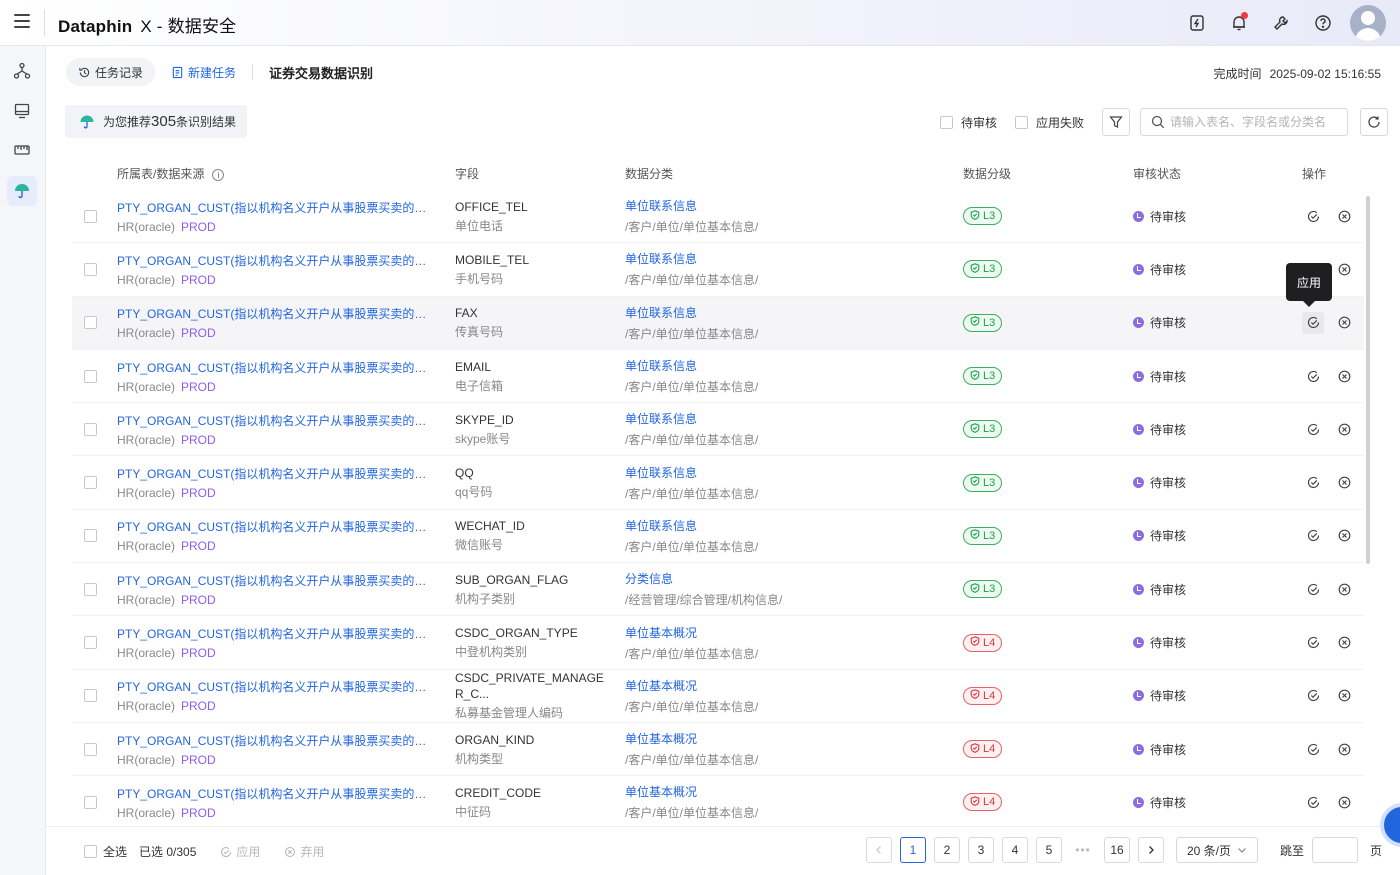 This screenshot has height=875, width=1400. Describe the element at coordinates (1151, 850) in the screenshot. I see `next-page-button` at that location.